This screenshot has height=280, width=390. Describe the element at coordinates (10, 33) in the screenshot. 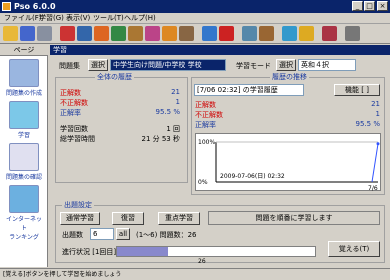

I see `folder-icon` at that location.